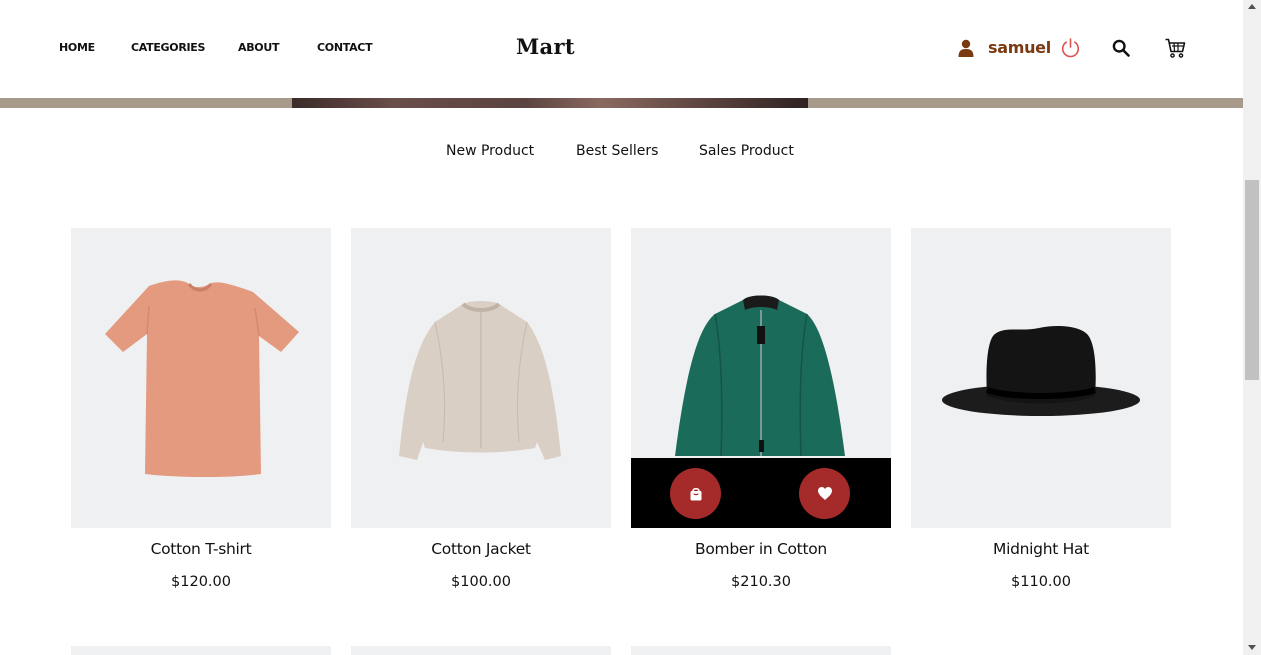 Image resolution: width=1261 pixels, height=655 pixels. I want to click on shopping-bag-icon, so click(695, 493).